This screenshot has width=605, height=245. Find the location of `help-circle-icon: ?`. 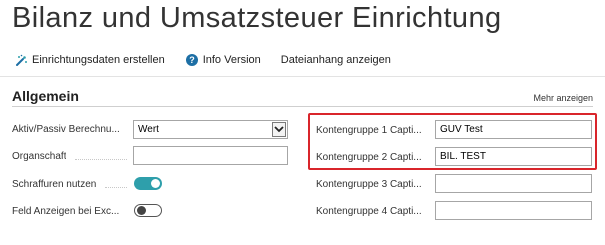

help-circle-icon: ? is located at coordinates (192, 60).